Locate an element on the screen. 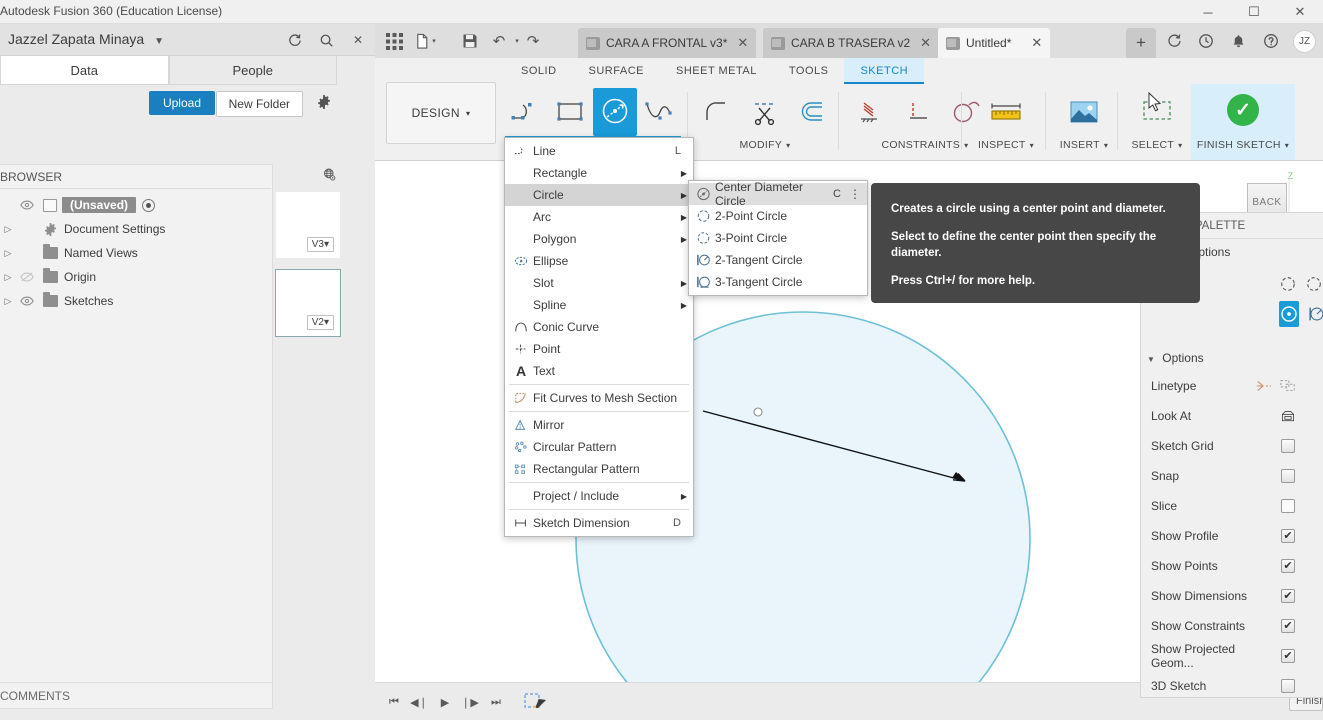 The height and width of the screenshot is (720, 1323). comments-panel: COMMENTS is located at coordinates (136, 695).